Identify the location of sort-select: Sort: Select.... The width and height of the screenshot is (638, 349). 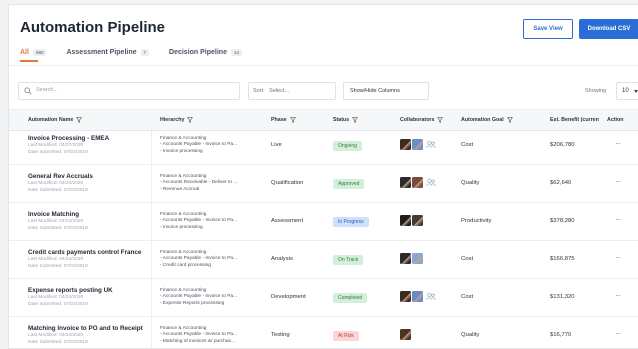
(292, 91).